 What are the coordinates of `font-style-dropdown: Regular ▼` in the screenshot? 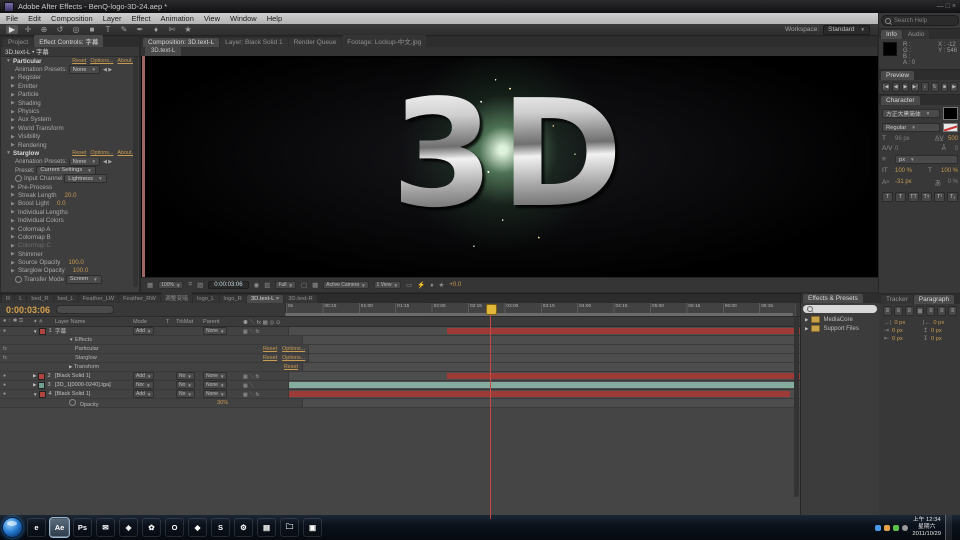 It's located at (911, 127).